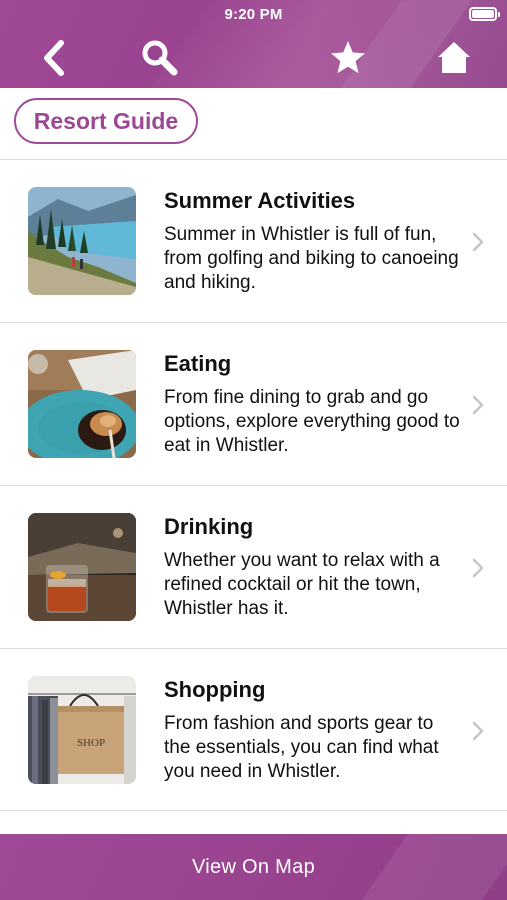 This screenshot has width=507, height=900. I want to click on resort-guide-button: Resort Guide, so click(106, 121).